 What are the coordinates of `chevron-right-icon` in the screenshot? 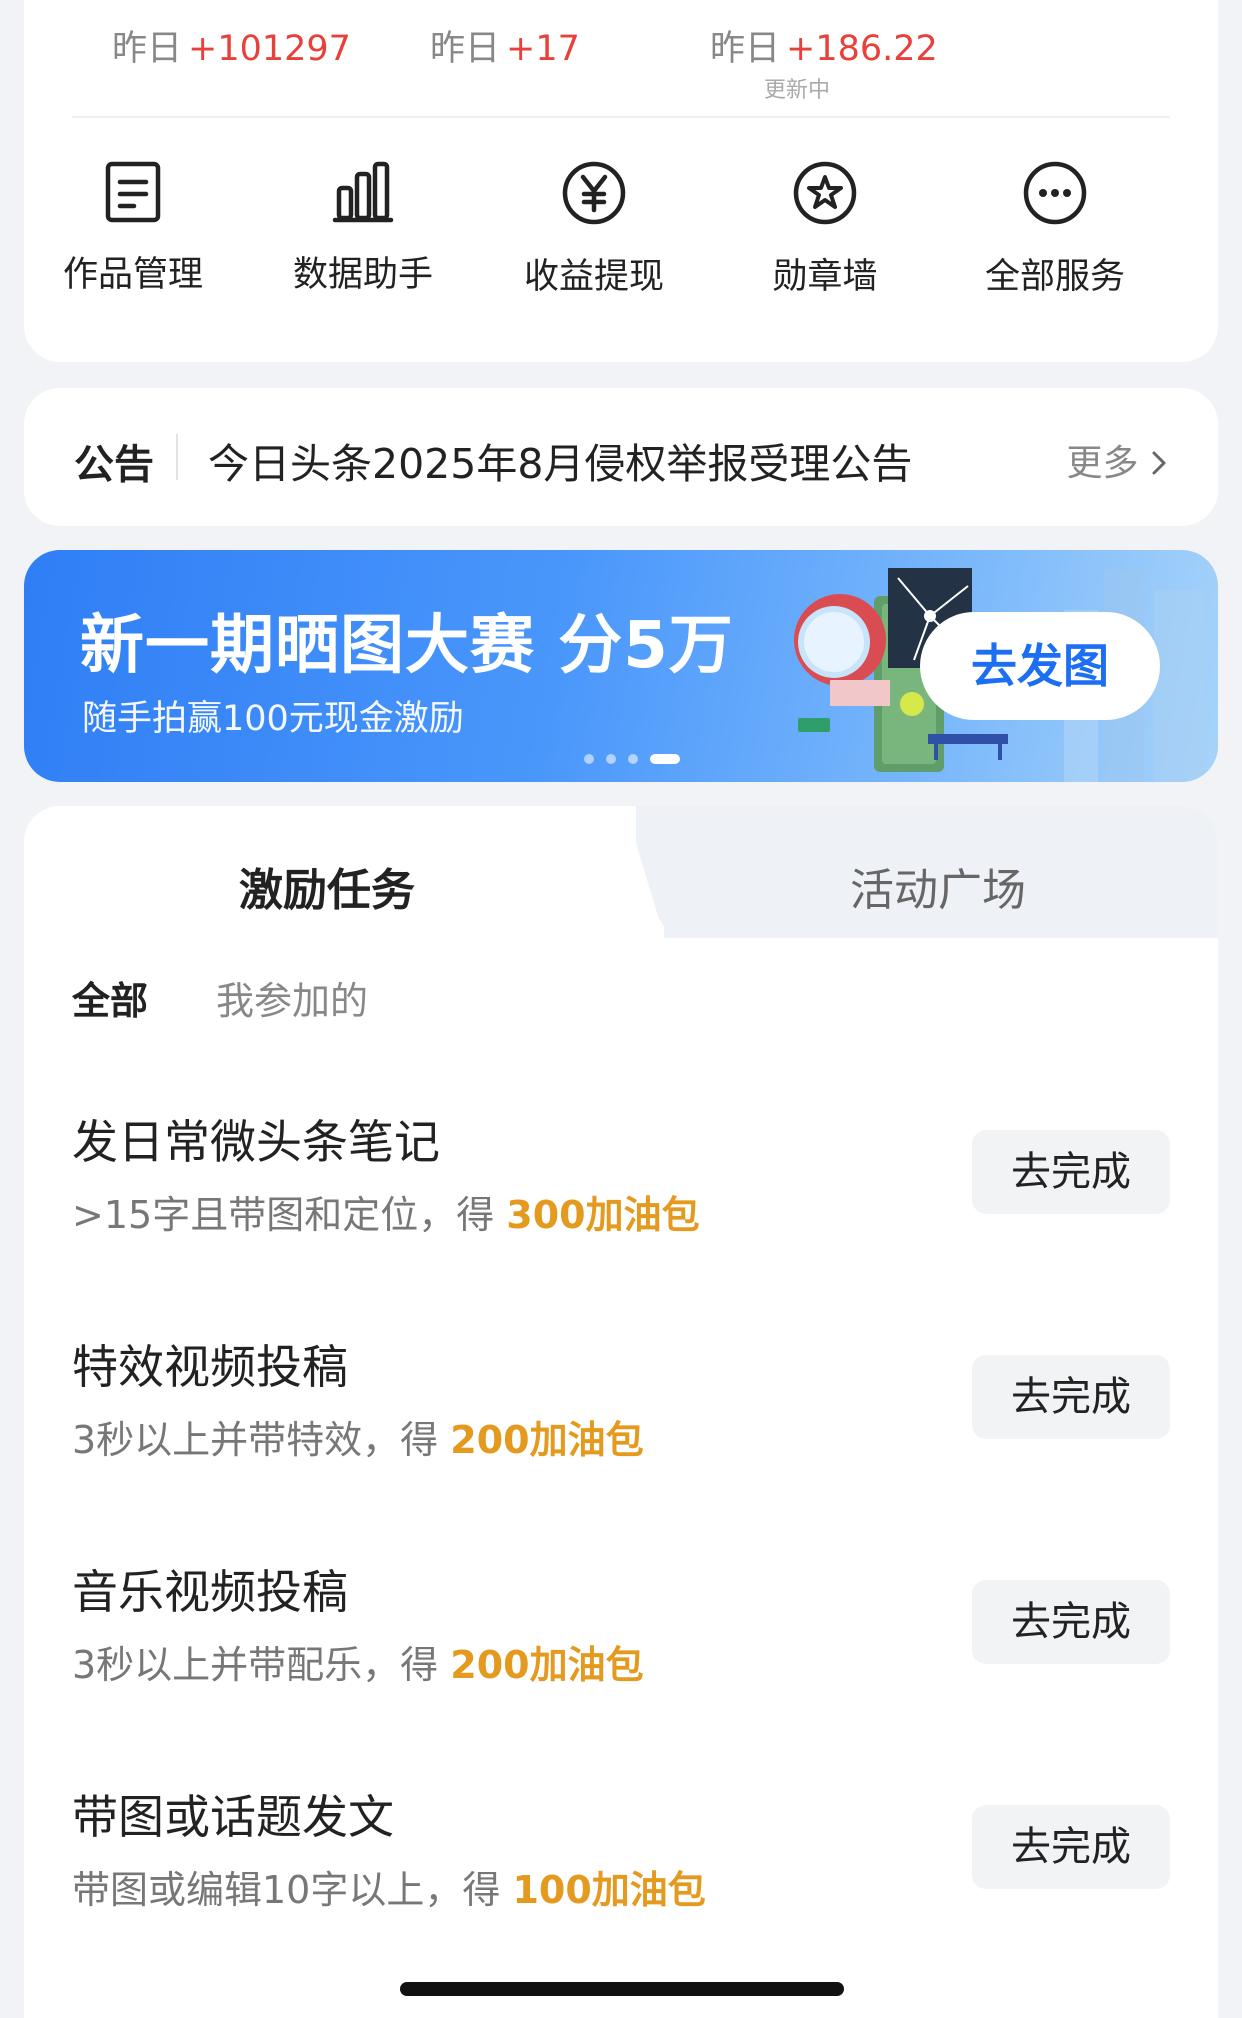 It's located at (1159, 463).